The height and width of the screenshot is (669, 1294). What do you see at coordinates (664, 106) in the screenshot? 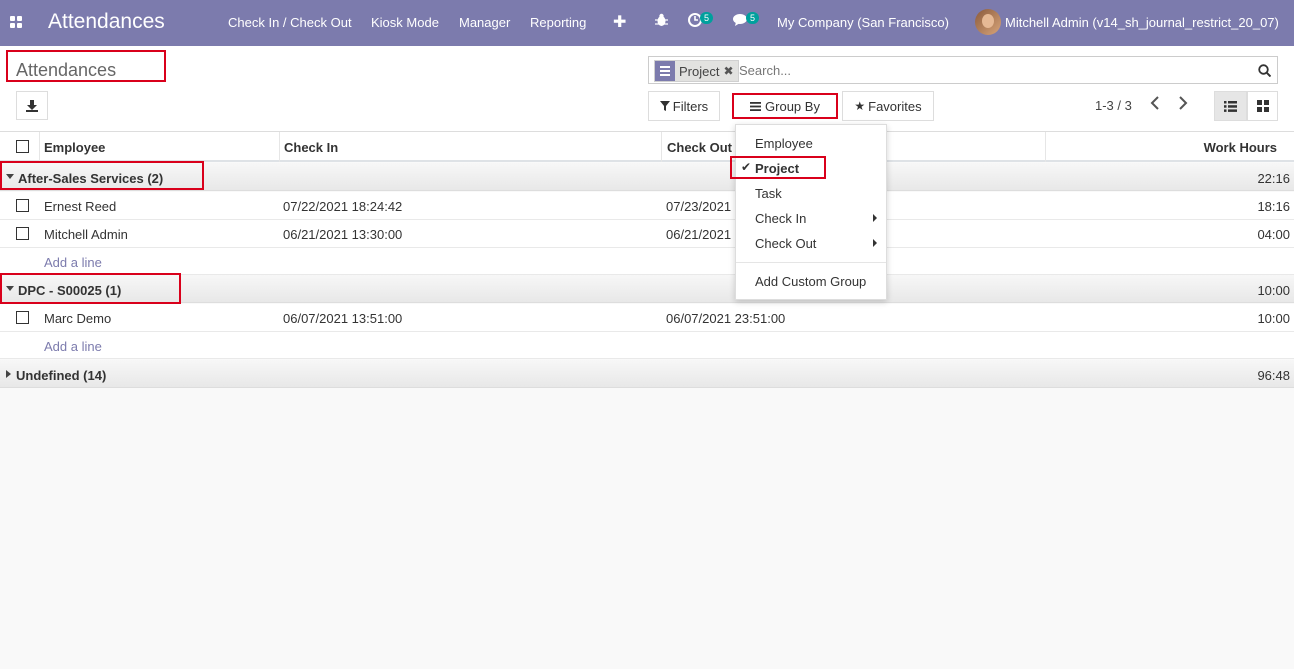
I see `filter-icon` at bounding box center [664, 106].